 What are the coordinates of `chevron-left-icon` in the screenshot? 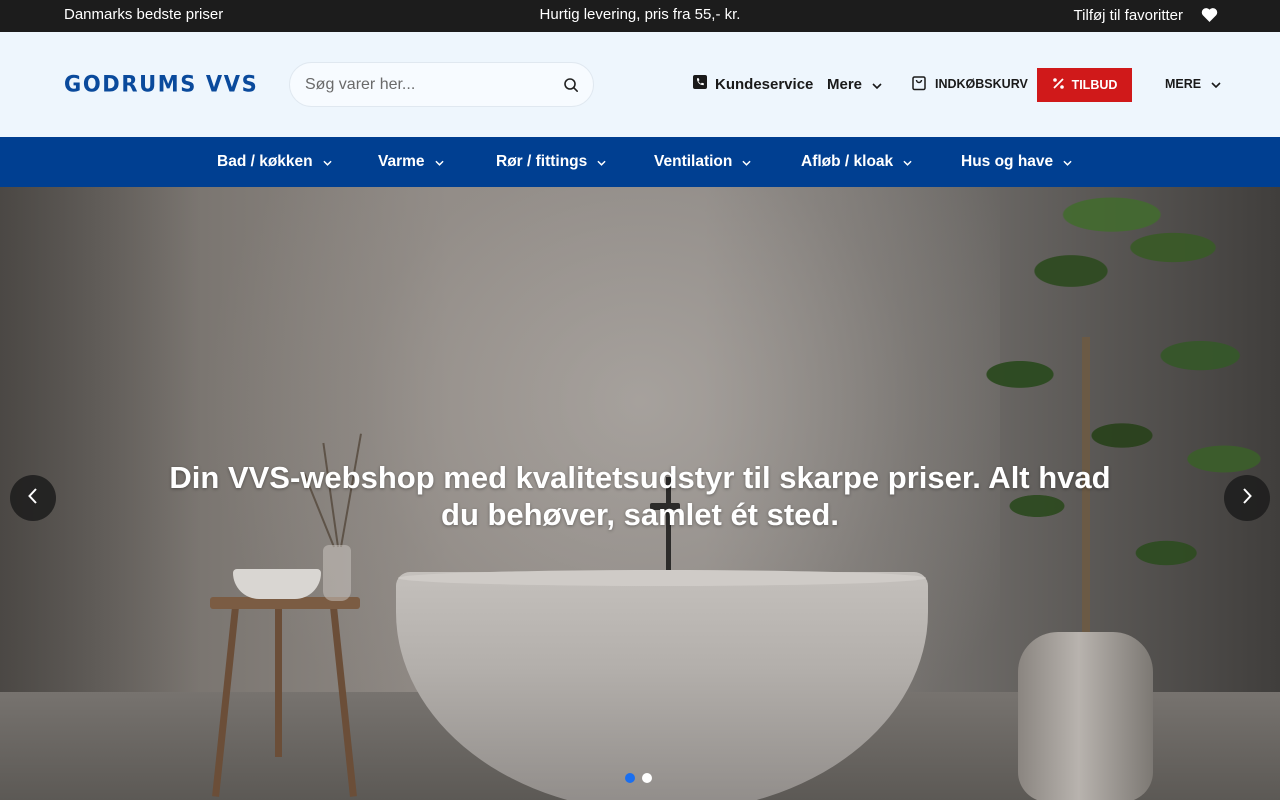 It's located at (33, 498).